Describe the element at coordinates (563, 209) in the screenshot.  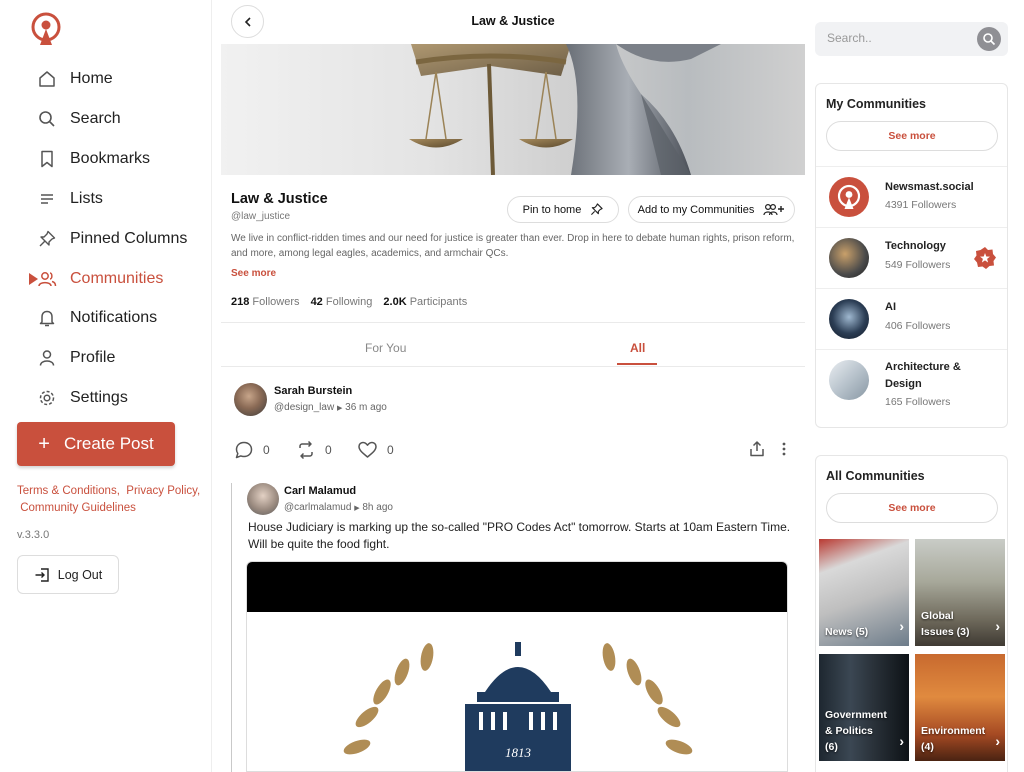
I see `pin-to-home-button: Pin to home` at that location.